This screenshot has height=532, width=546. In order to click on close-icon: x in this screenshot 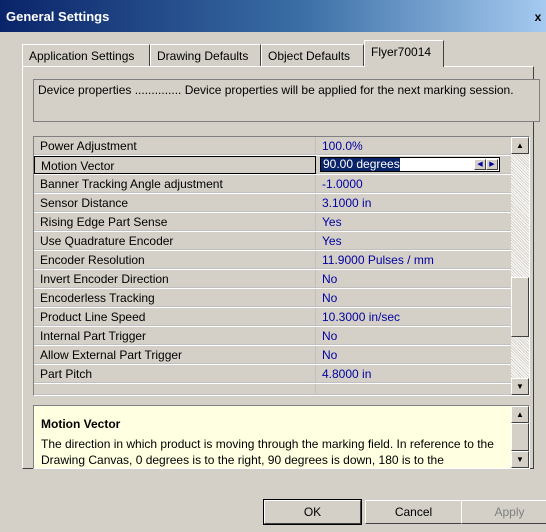, I will do `click(538, 17)`.